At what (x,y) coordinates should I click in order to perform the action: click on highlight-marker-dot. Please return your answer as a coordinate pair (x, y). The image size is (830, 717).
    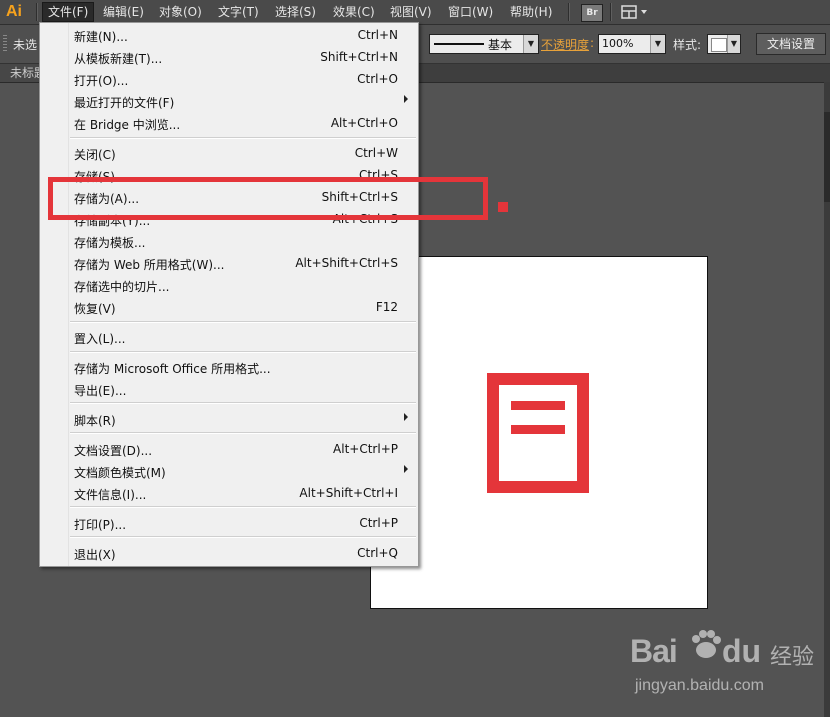
    Looking at the image, I should click on (503, 207).